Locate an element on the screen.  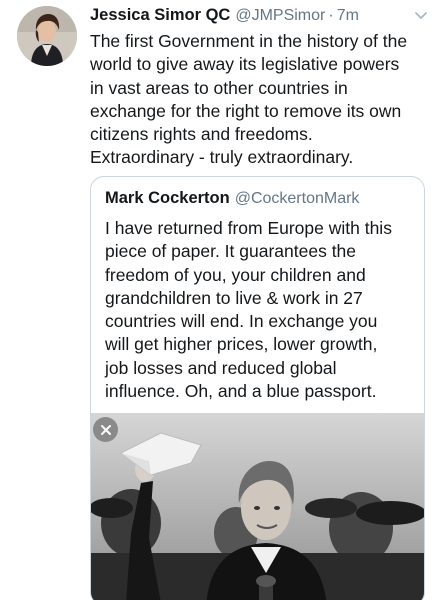
display-name: Jessica Simor QC is located at coordinates (160, 15).